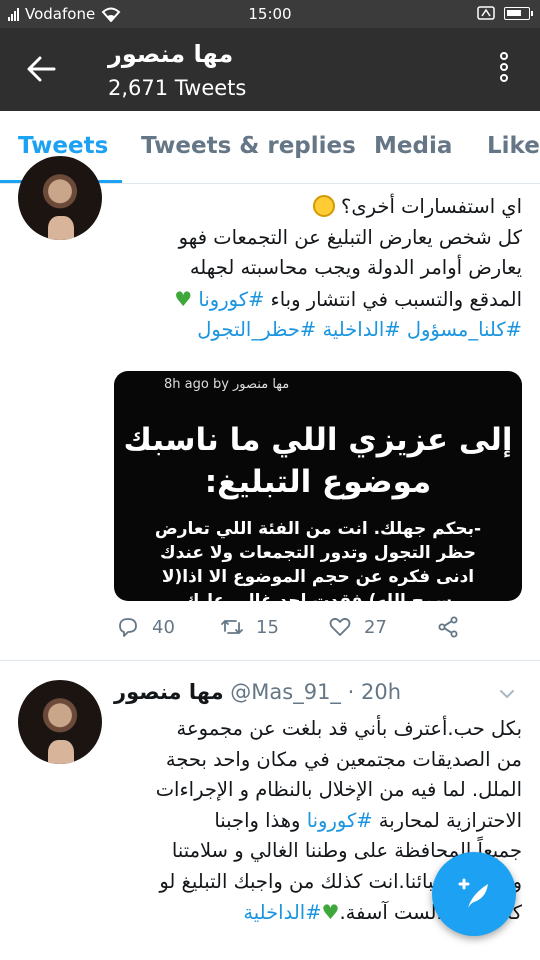  Describe the element at coordinates (505, 69) in the screenshot. I see `more-options-icon` at that location.